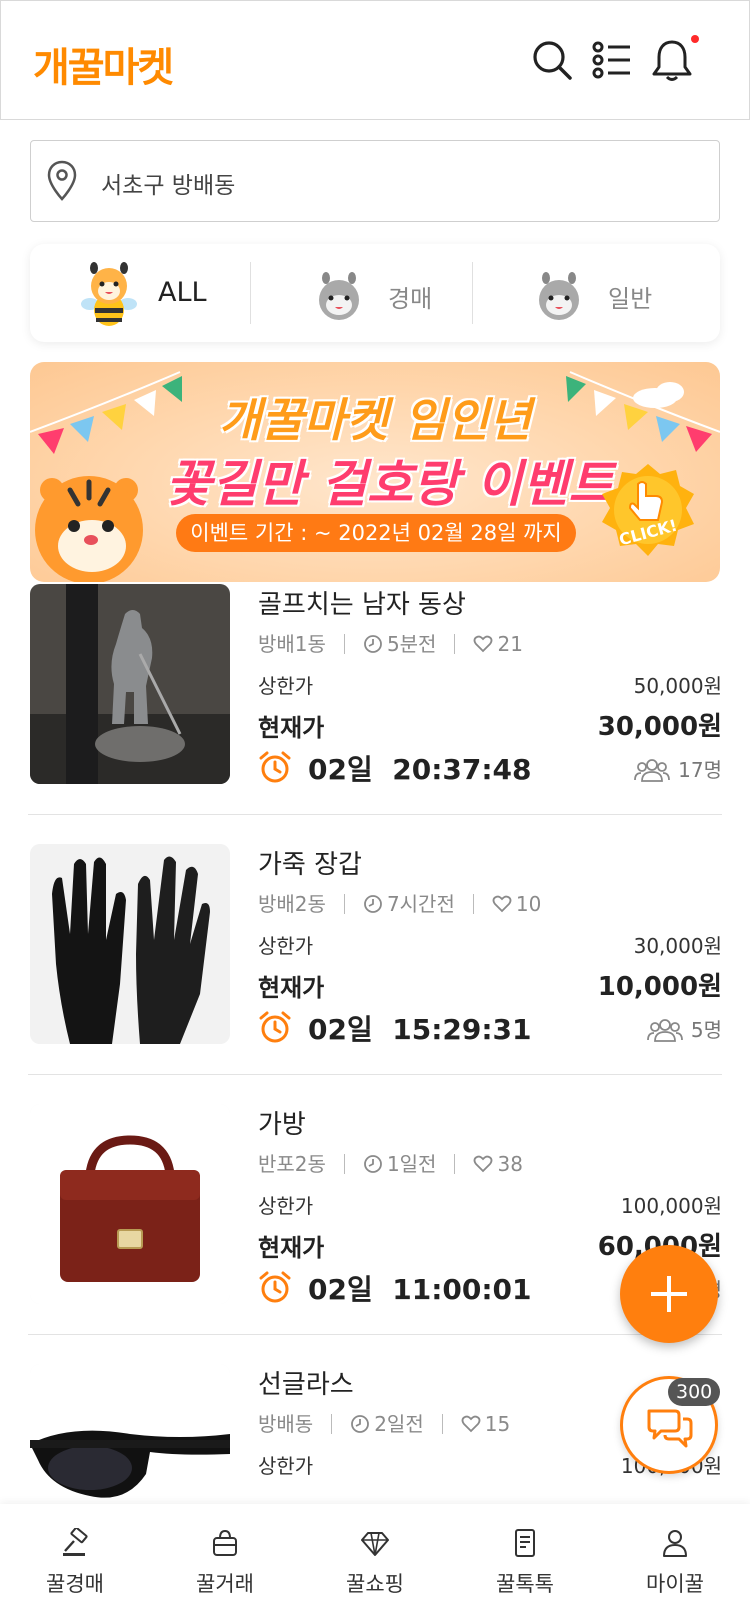 This screenshot has width=750, height=1624. I want to click on diamond-icon, so click(375, 1544).